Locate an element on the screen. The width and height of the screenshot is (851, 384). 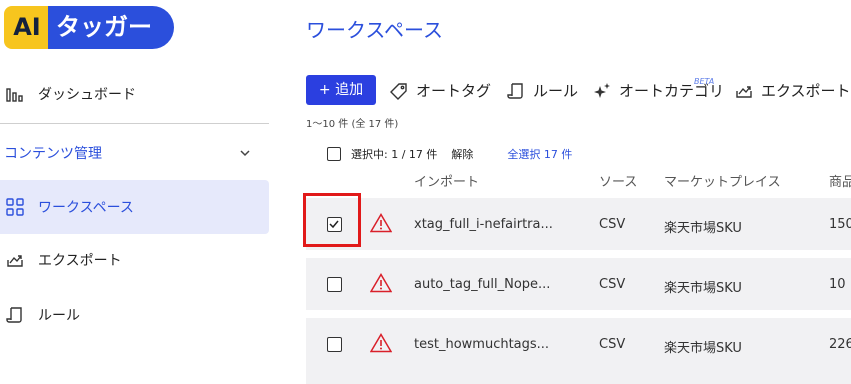
beta-badge: BETA is located at coordinates (704, 81).